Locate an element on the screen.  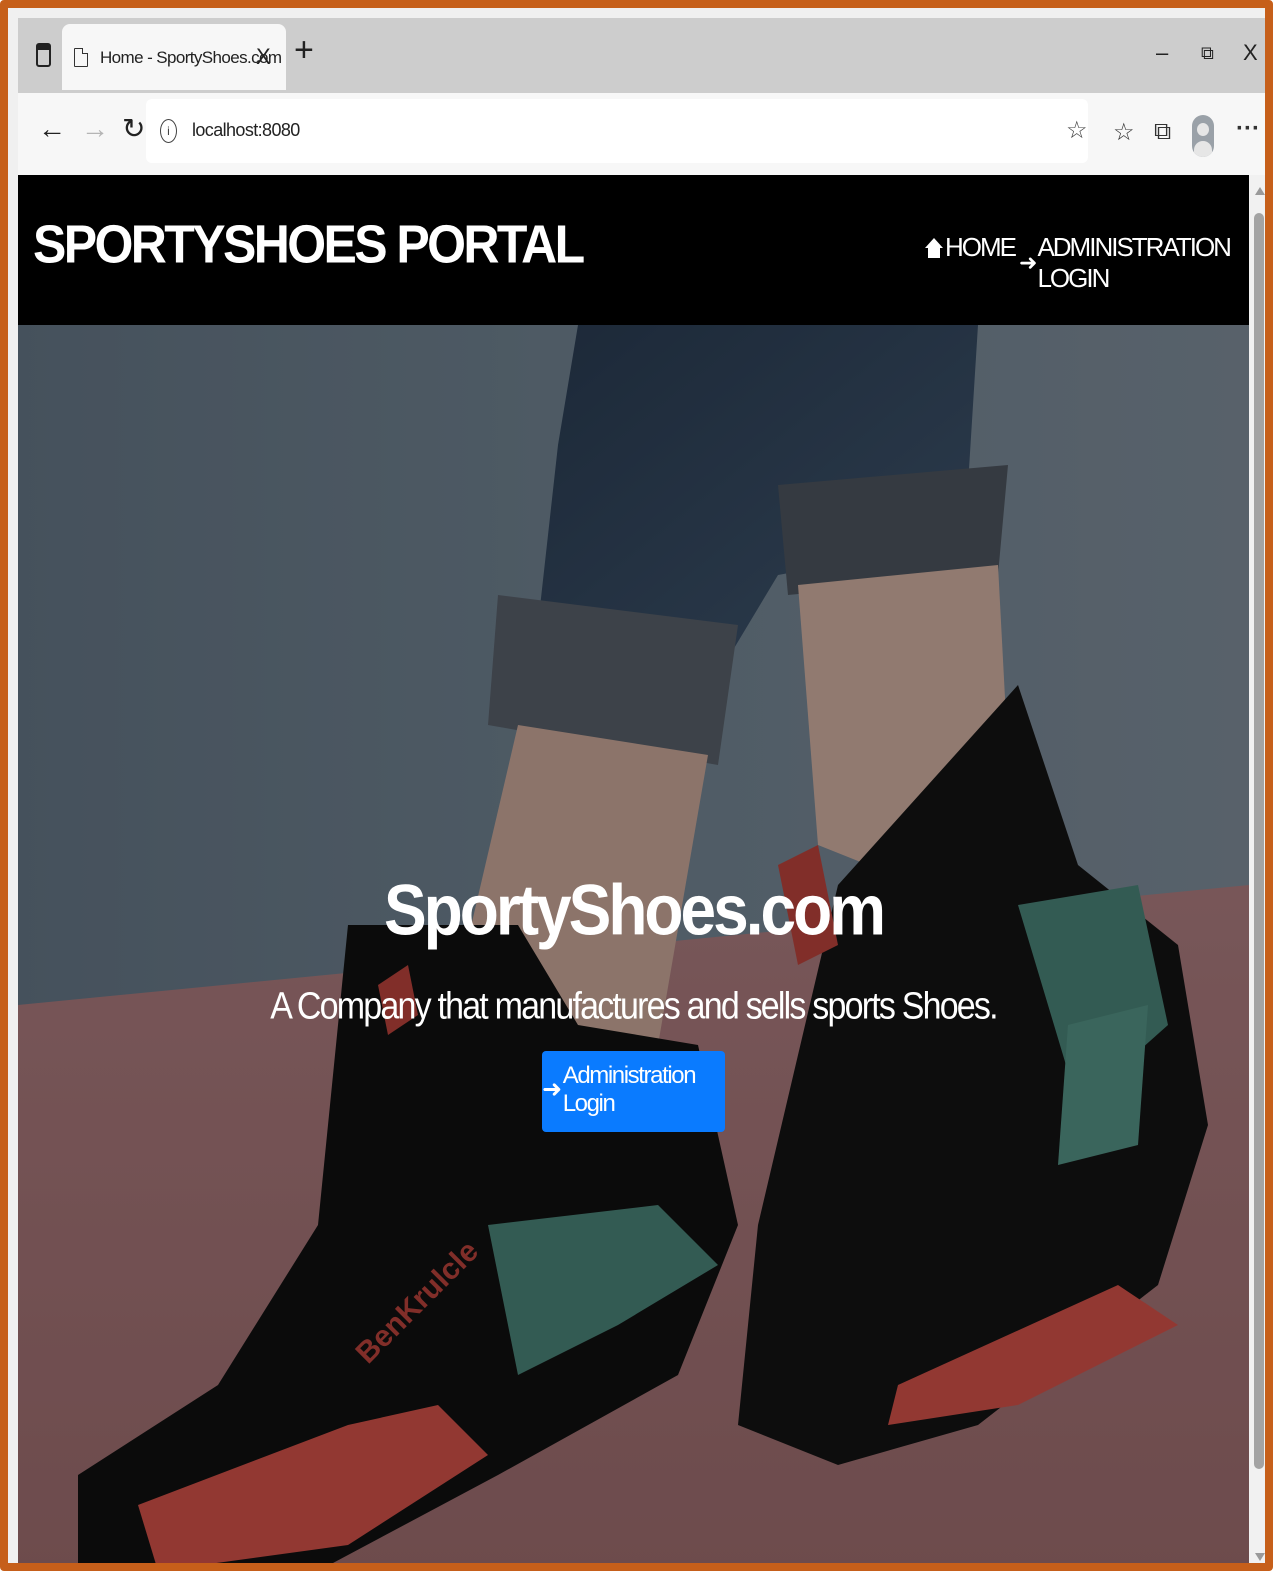
browser-toolbar: ← → ↻ i localhost:8080 ☆ ☆ ⧉ ··· is located at coordinates (641, 134).